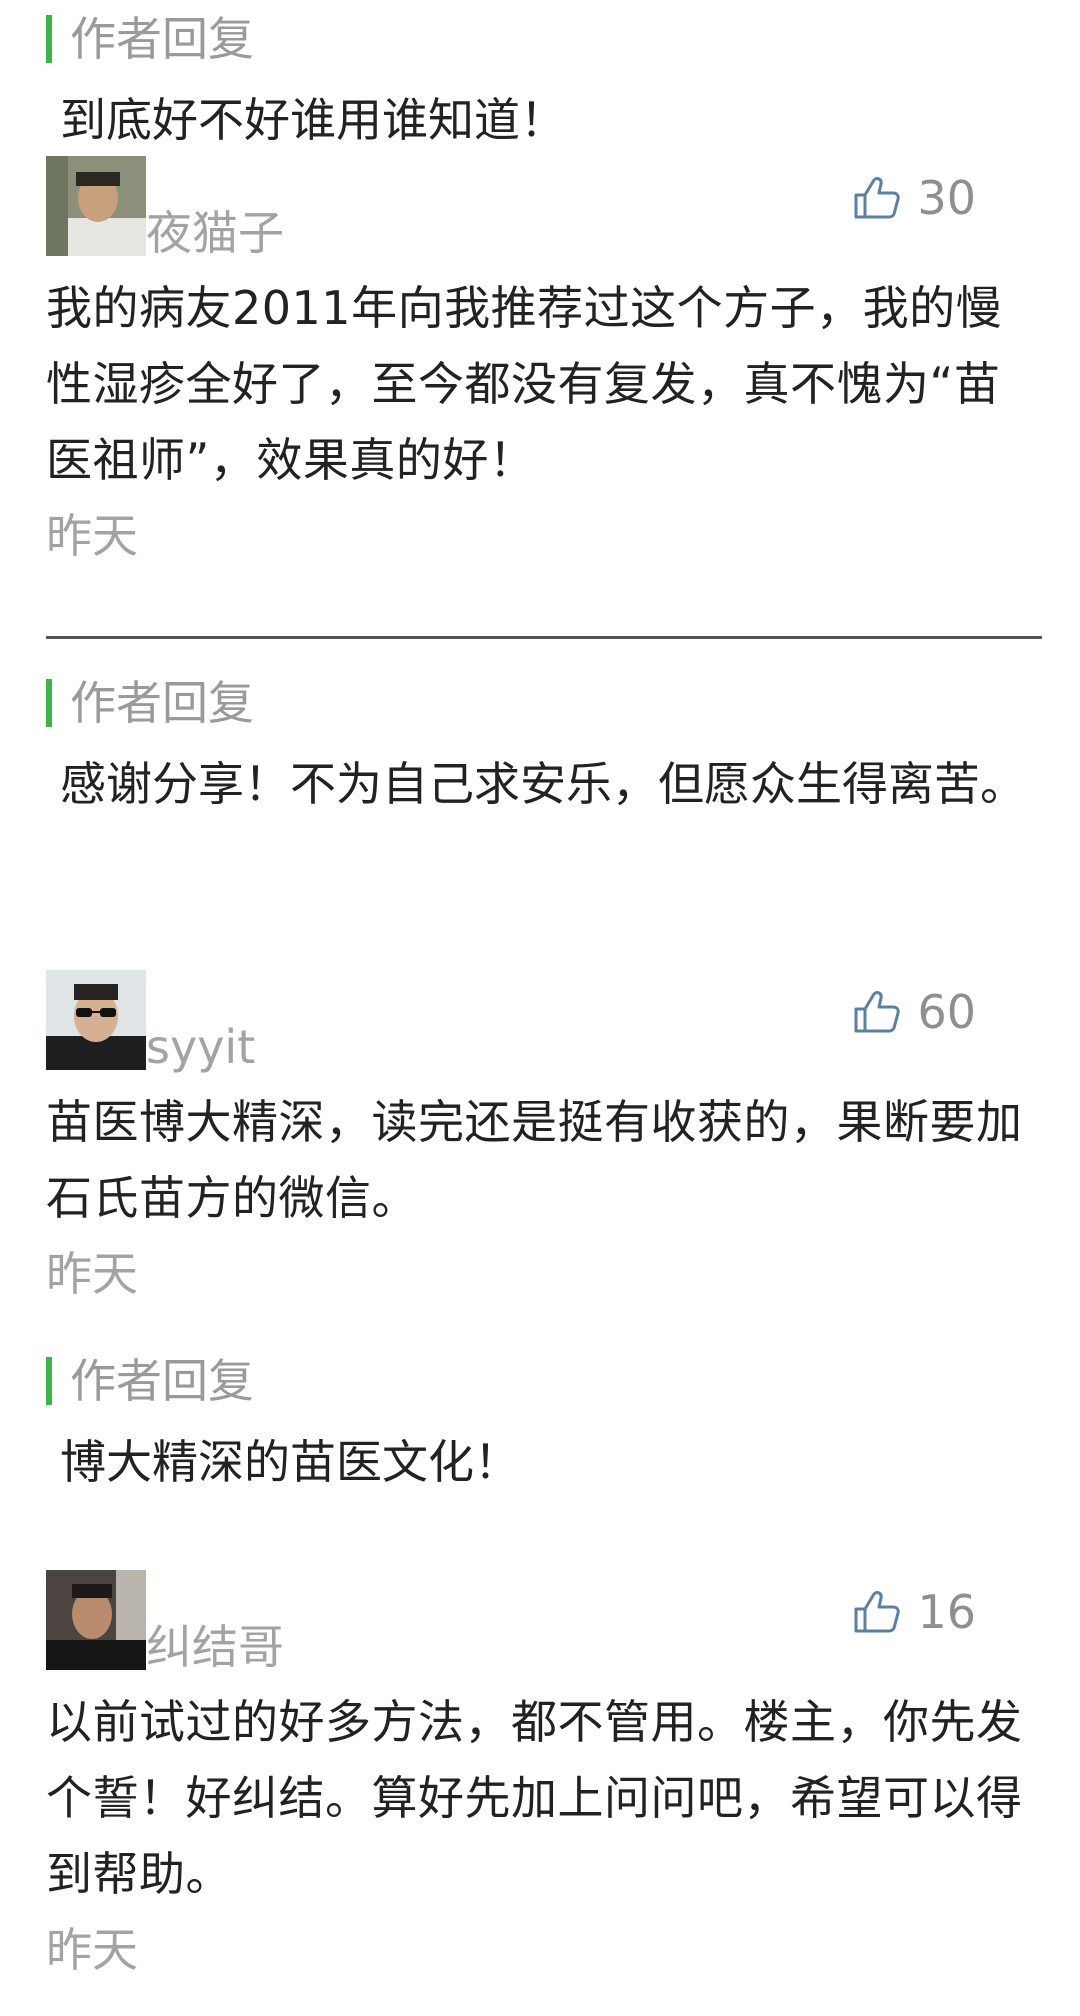 This screenshot has height=2016, width=1080. What do you see at coordinates (541, 1622) in the screenshot?
I see `comment-header: 纠结哥 16` at bounding box center [541, 1622].